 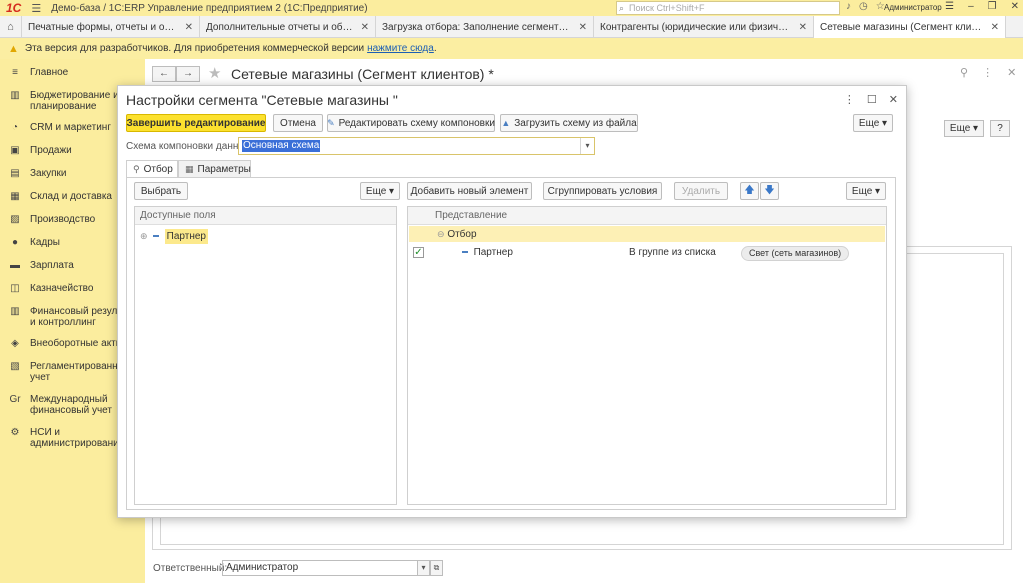 I want to click on tab-additional-reports: Дополнительные отчеты и обработки ✕, so click(x=288, y=27).